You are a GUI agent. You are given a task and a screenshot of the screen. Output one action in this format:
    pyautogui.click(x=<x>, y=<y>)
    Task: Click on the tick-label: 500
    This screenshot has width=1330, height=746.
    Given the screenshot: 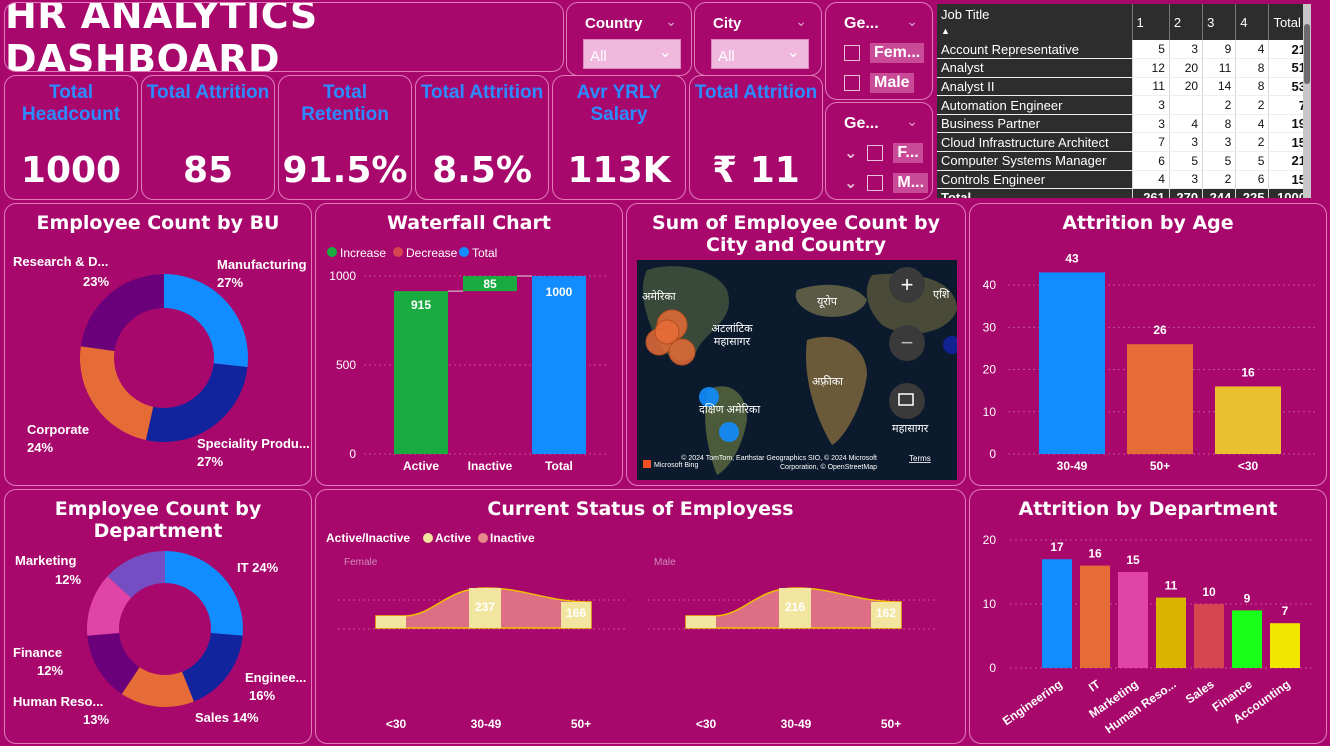 What is the action you would take?
    pyautogui.click(x=346, y=365)
    